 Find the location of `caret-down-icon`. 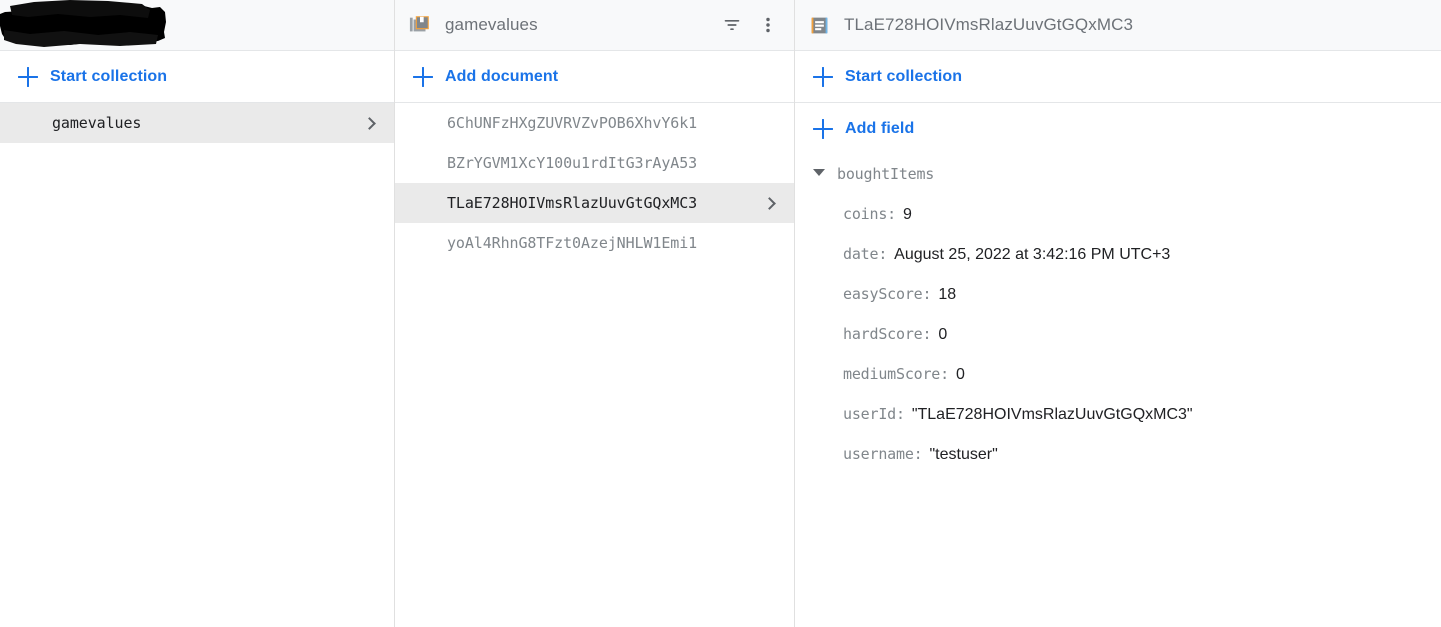

caret-down-icon is located at coordinates (819, 172).